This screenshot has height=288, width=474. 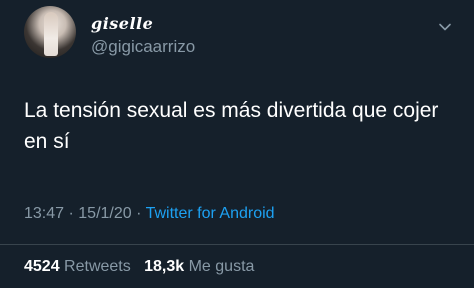 What do you see at coordinates (164, 266) in the screenshot?
I see `likes-count: 18,3k` at bounding box center [164, 266].